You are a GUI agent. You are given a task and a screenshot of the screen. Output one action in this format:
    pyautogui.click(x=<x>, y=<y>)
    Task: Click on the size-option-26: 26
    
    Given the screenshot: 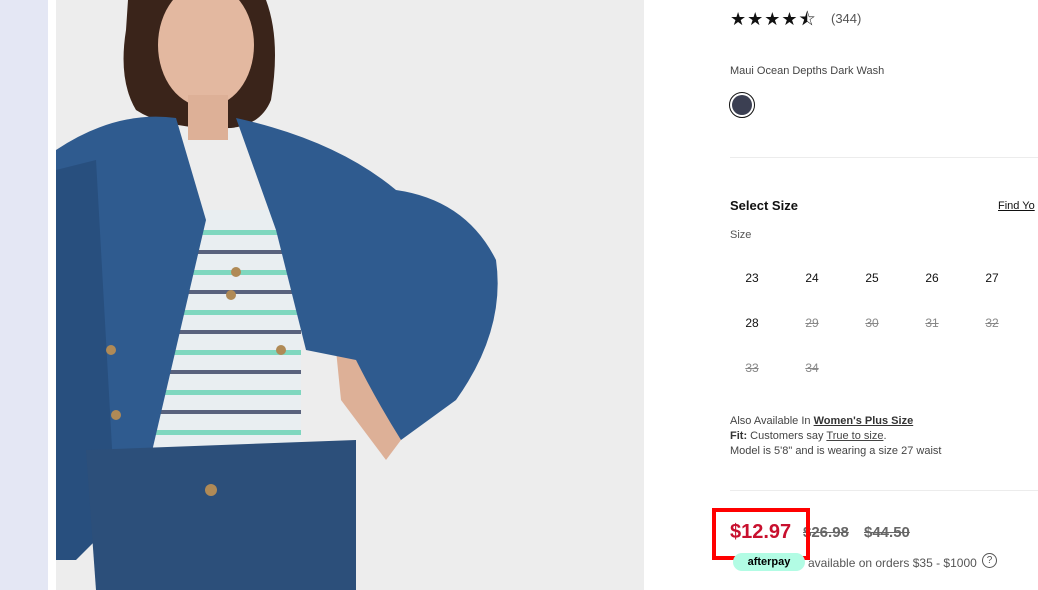 What is the action you would take?
    pyautogui.click(x=932, y=278)
    